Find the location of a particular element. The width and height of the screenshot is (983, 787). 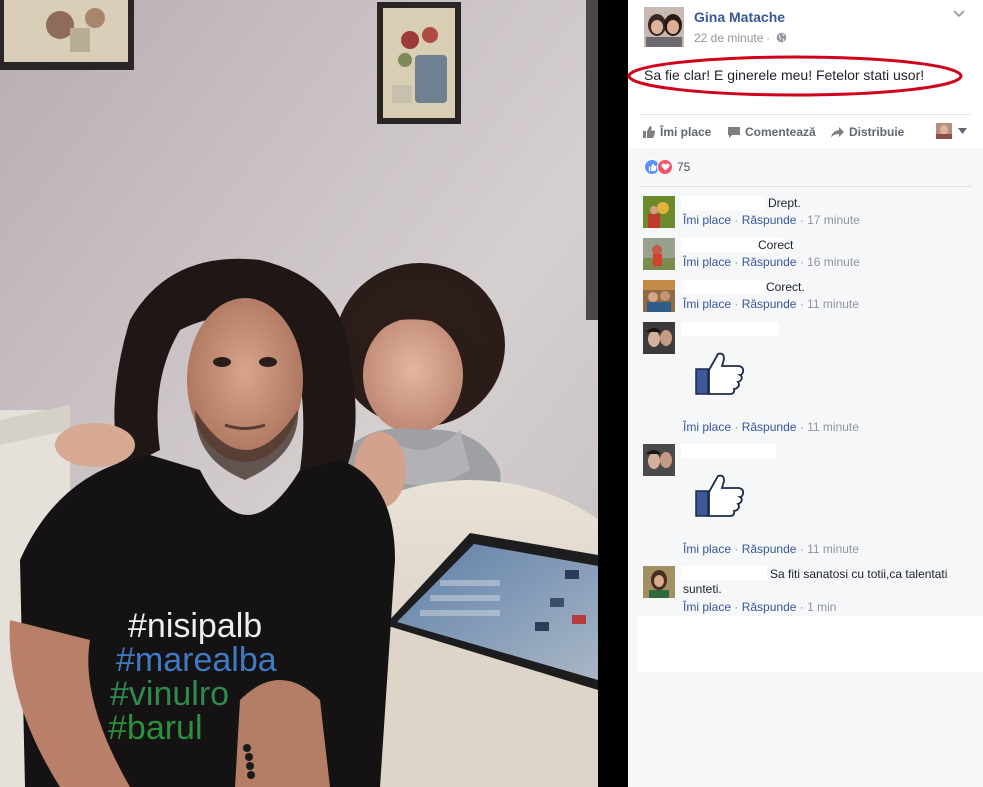

comment-text: Drept. is located at coordinates (784, 203).